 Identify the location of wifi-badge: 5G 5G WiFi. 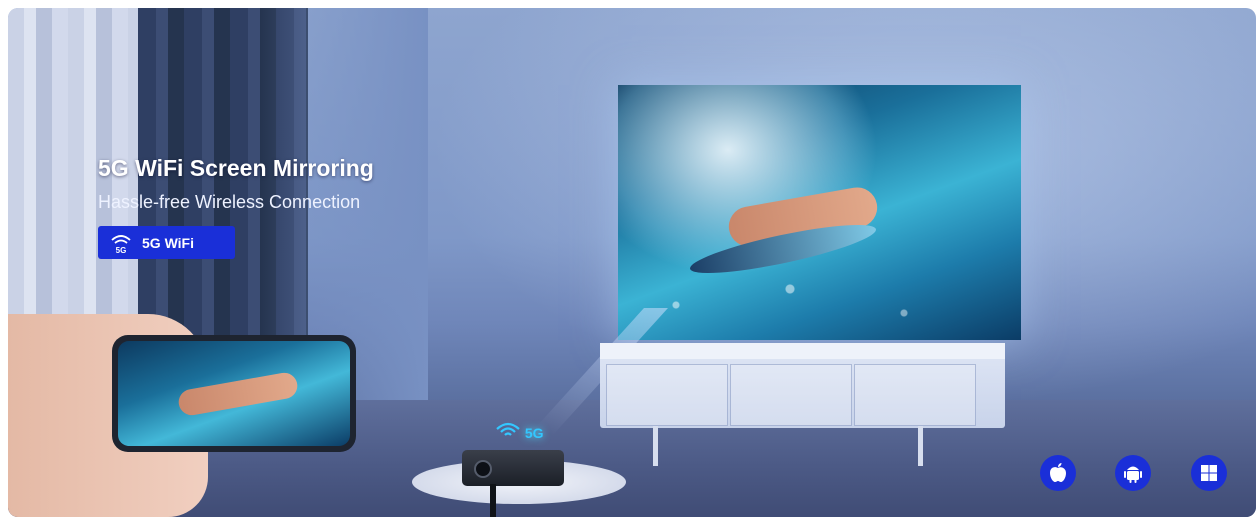
(166, 242).